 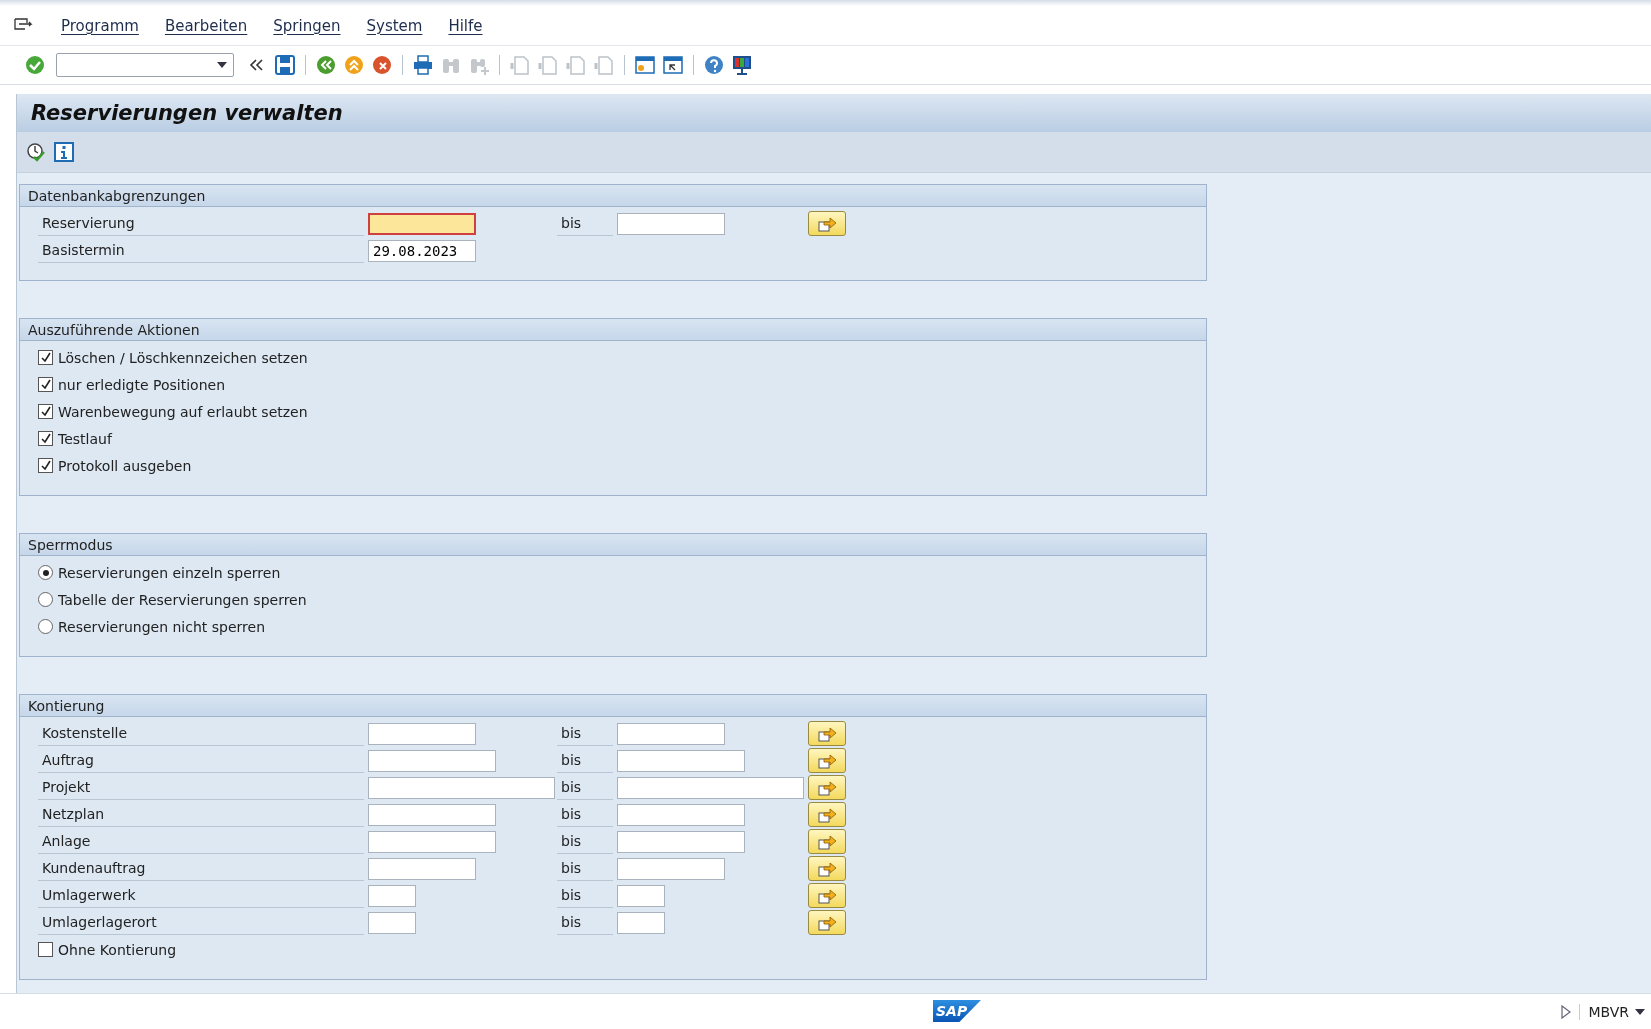 What do you see at coordinates (465, 25) in the screenshot?
I see `menu-item: Hilfe` at bounding box center [465, 25].